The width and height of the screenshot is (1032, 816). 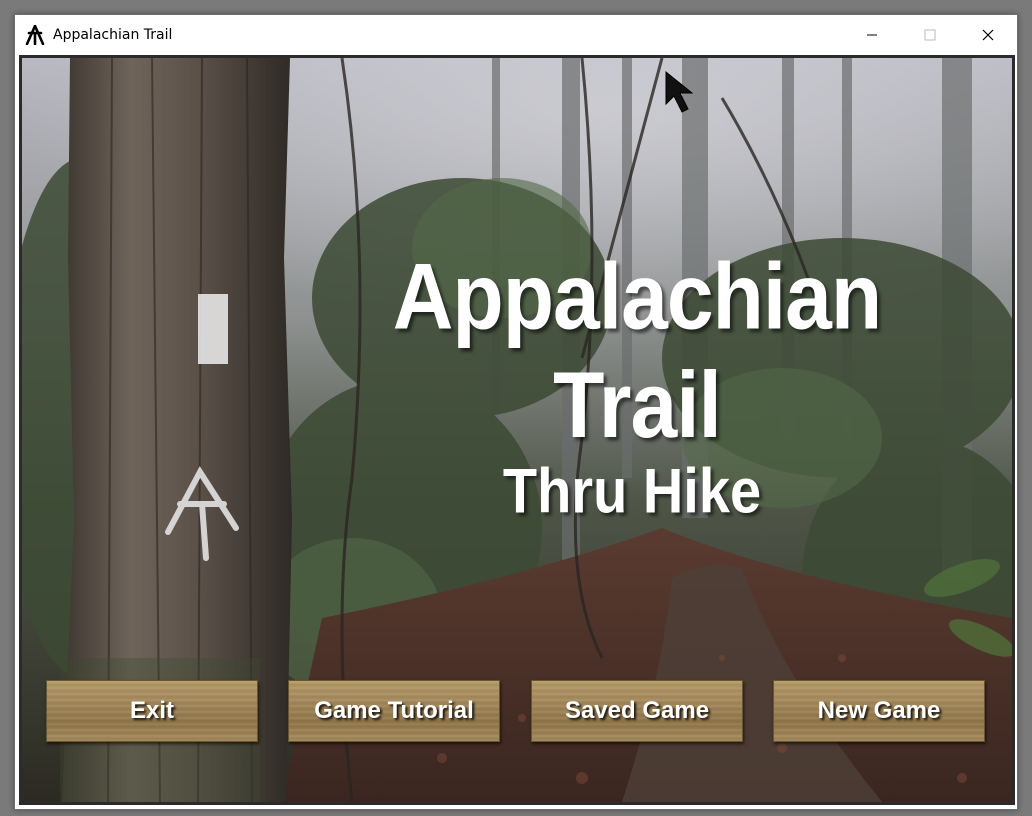 I want to click on new-game-button-label: New Game, so click(x=879, y=710).